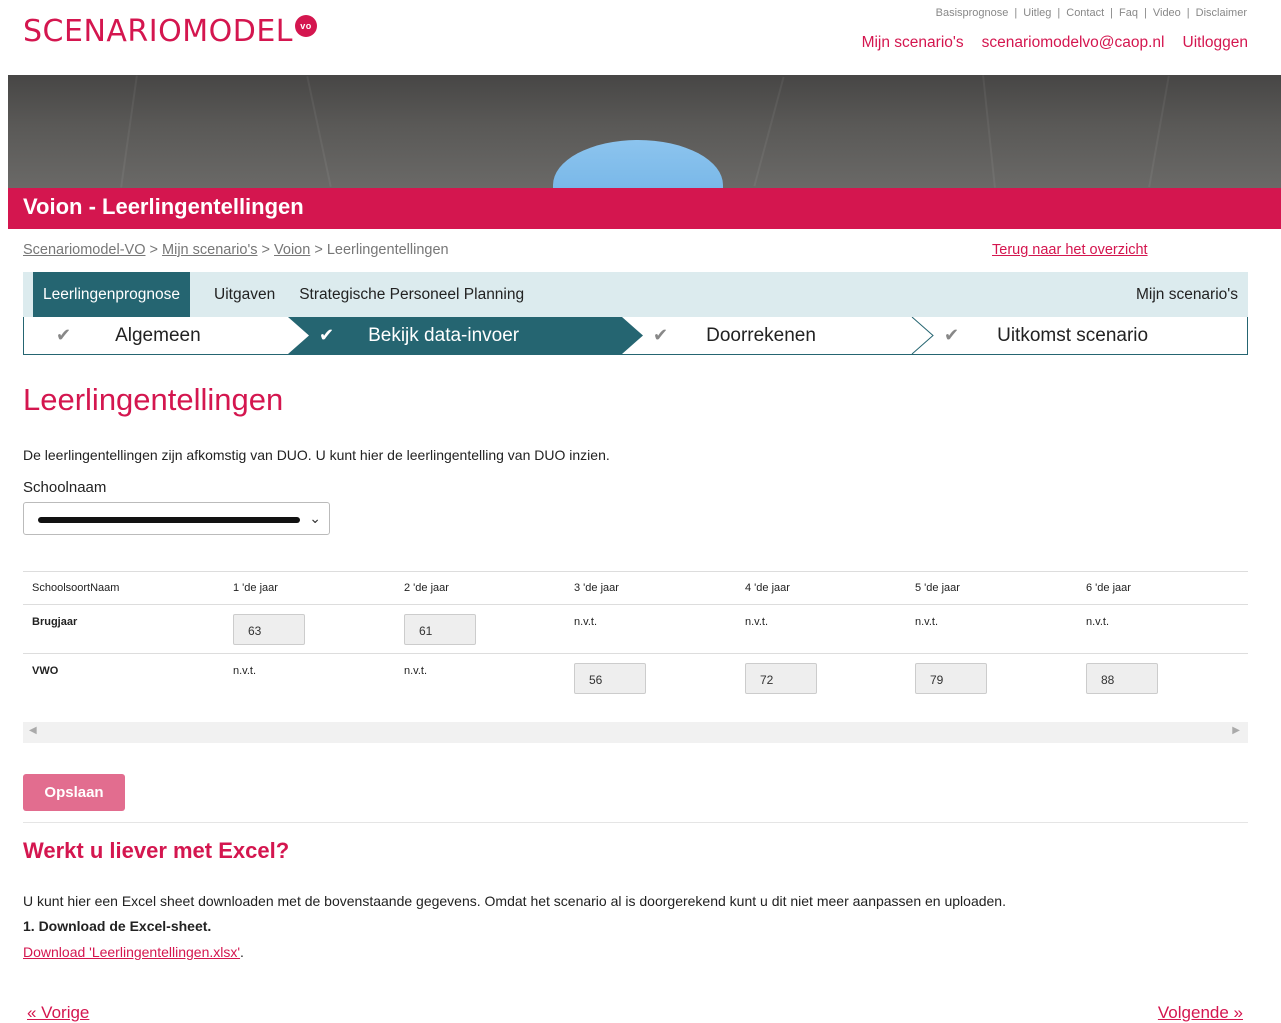  I want to click on excel-step-1: 1. Download de Excel-sheet., so click(117, 926).